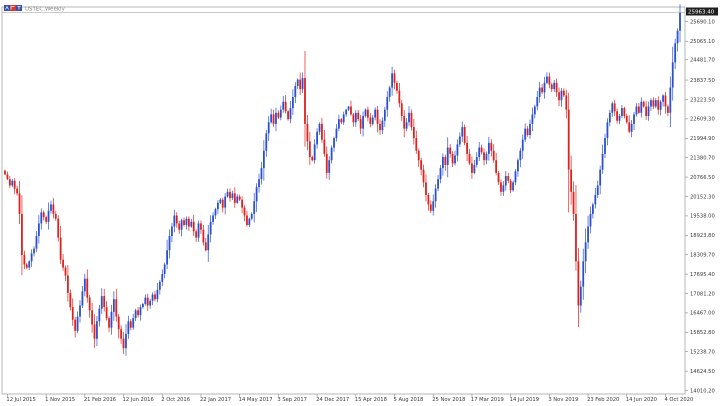 This screenshot has height=406, width=720. Describe the element at coordinates (702, 372) in the screenshot. I see `y-tick-label: 14624.50` at that location.